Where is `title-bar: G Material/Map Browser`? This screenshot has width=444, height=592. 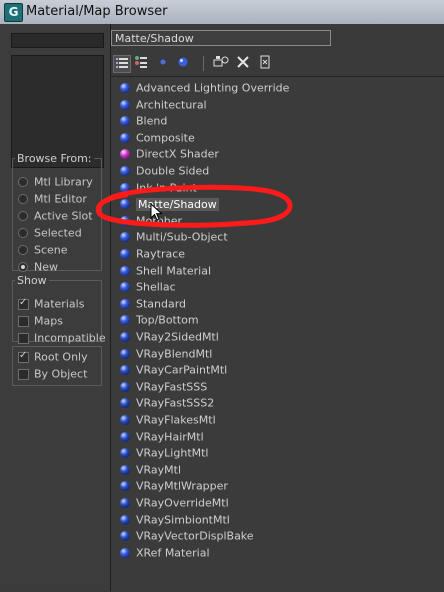
title-bar: G Material/Map Browser is located at coordinates (222, 12).